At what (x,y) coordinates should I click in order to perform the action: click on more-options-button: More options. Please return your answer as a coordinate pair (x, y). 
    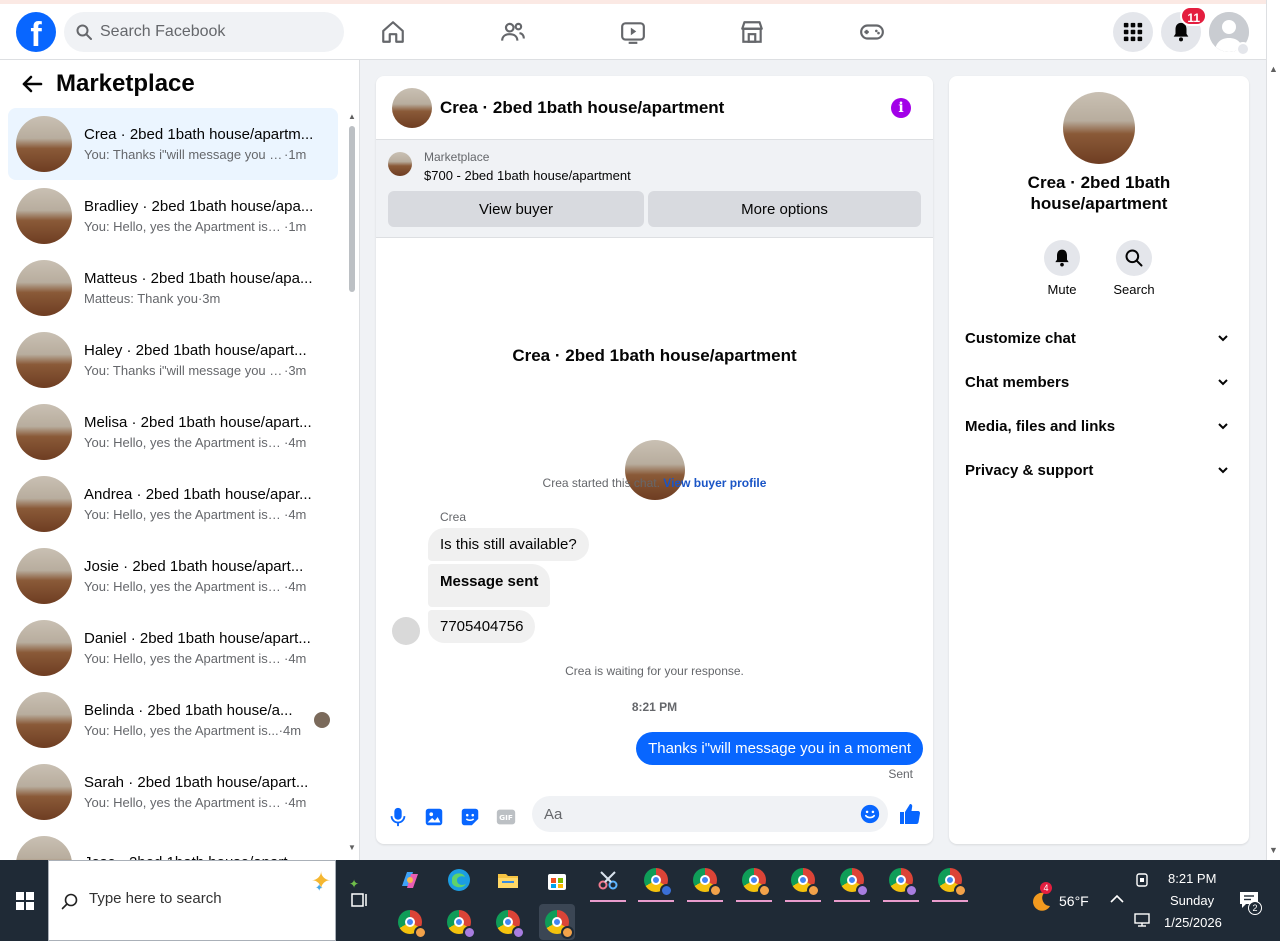
    Looking at the image, I should click on (784, 209).